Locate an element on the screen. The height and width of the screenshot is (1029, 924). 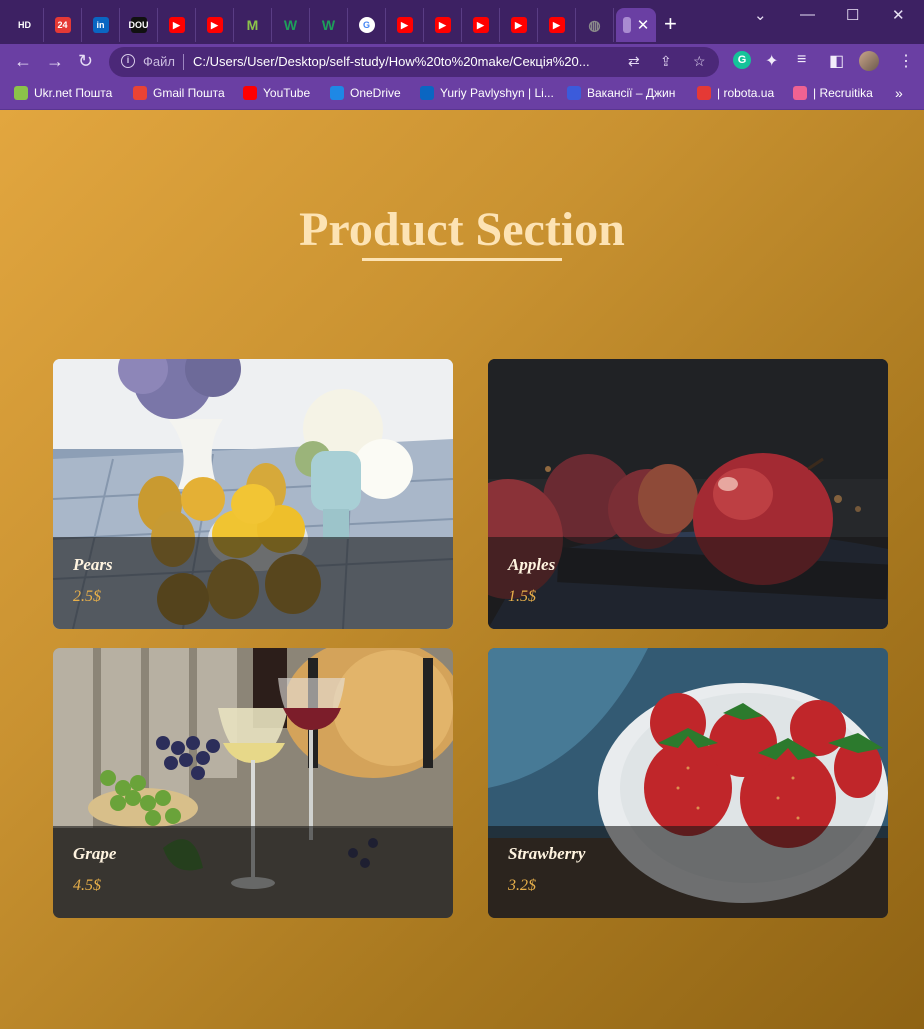
linkedin-icon: in is located at coordinates (100, 25).